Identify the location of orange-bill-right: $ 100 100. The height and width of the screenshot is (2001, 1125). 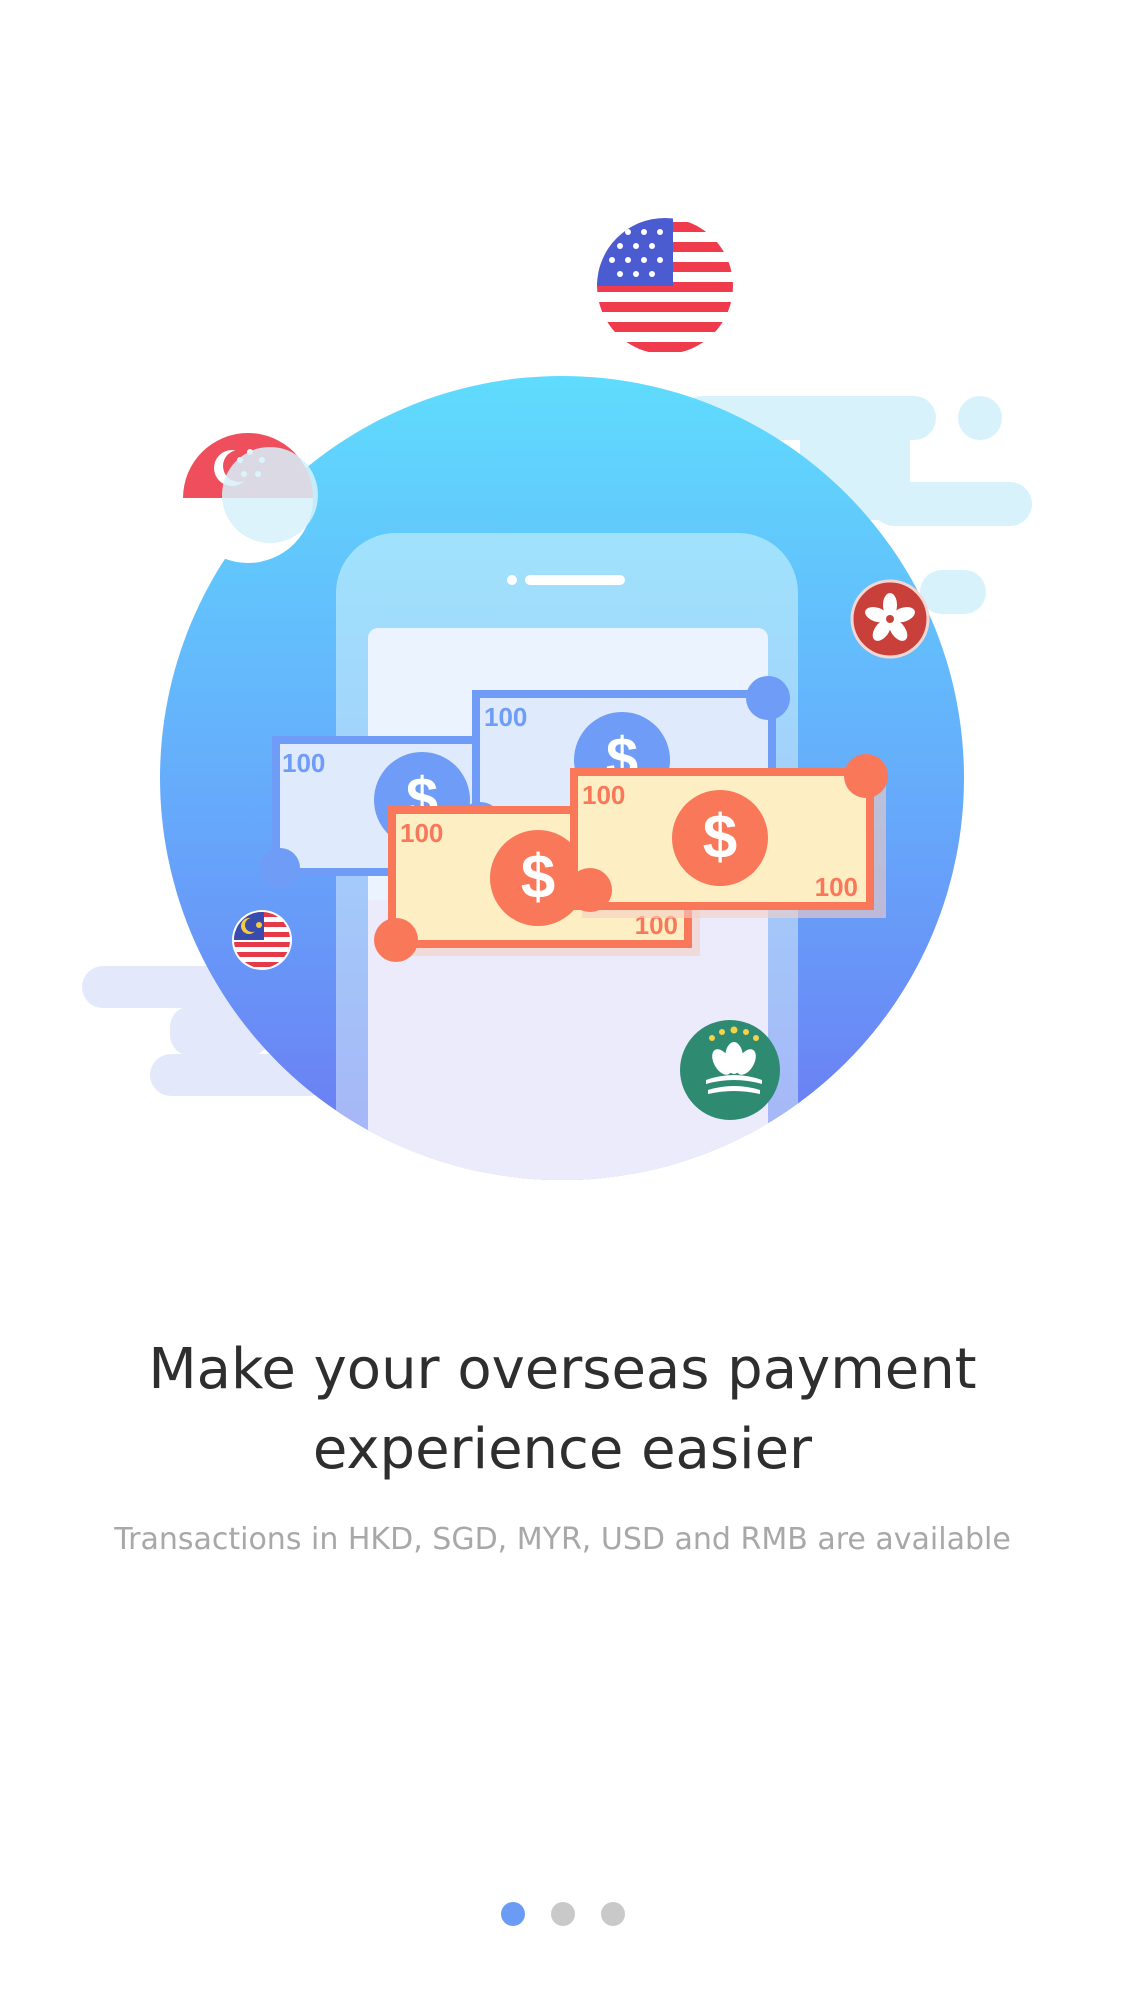
(728, 836).